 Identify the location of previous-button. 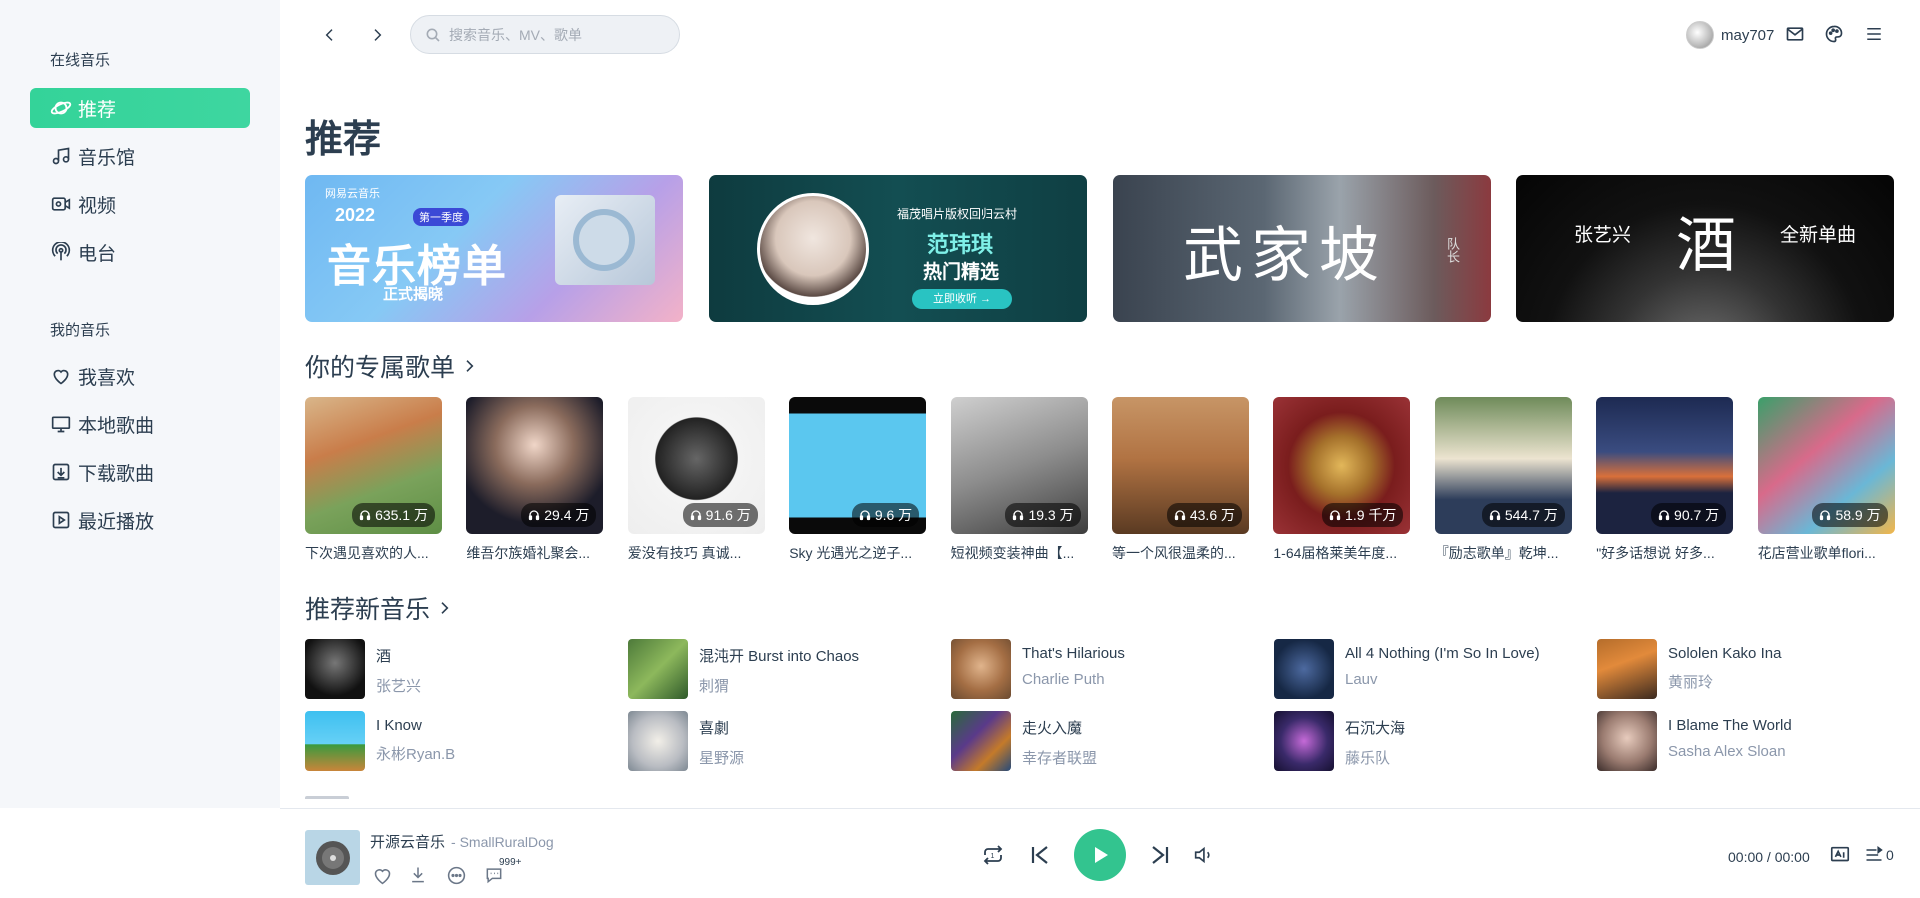
(1040, 855).